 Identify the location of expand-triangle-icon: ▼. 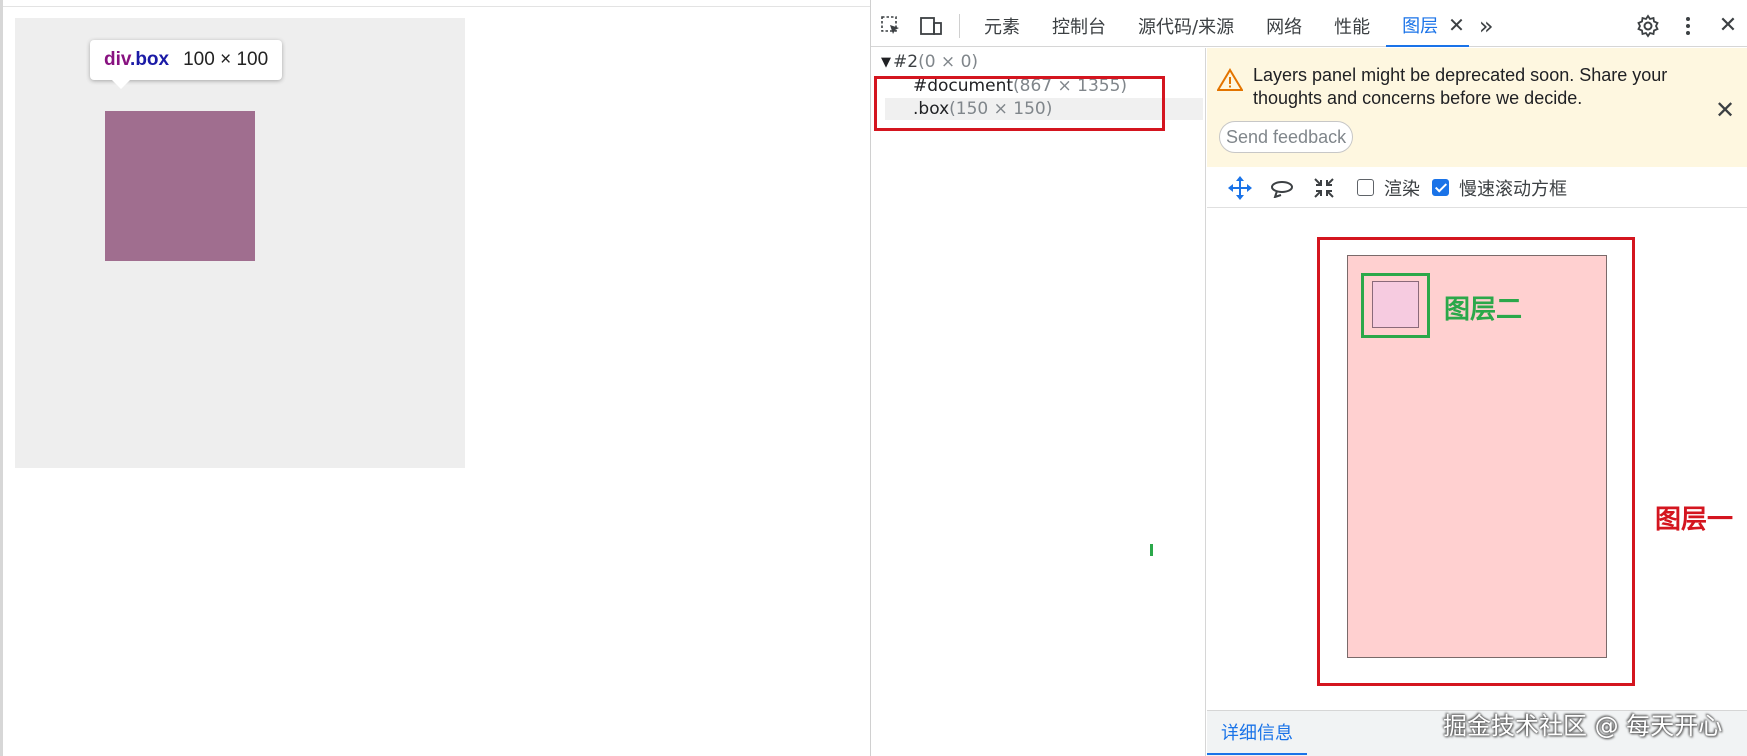
(886, 62).